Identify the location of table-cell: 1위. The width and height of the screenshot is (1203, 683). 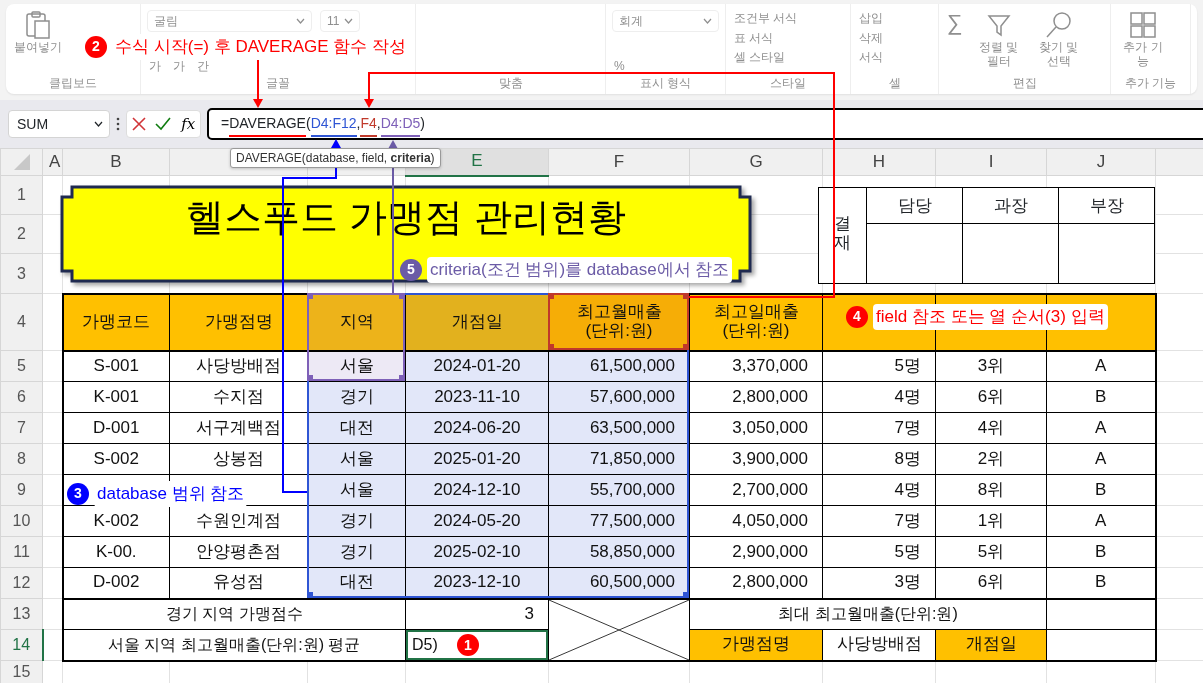
(991, 521).